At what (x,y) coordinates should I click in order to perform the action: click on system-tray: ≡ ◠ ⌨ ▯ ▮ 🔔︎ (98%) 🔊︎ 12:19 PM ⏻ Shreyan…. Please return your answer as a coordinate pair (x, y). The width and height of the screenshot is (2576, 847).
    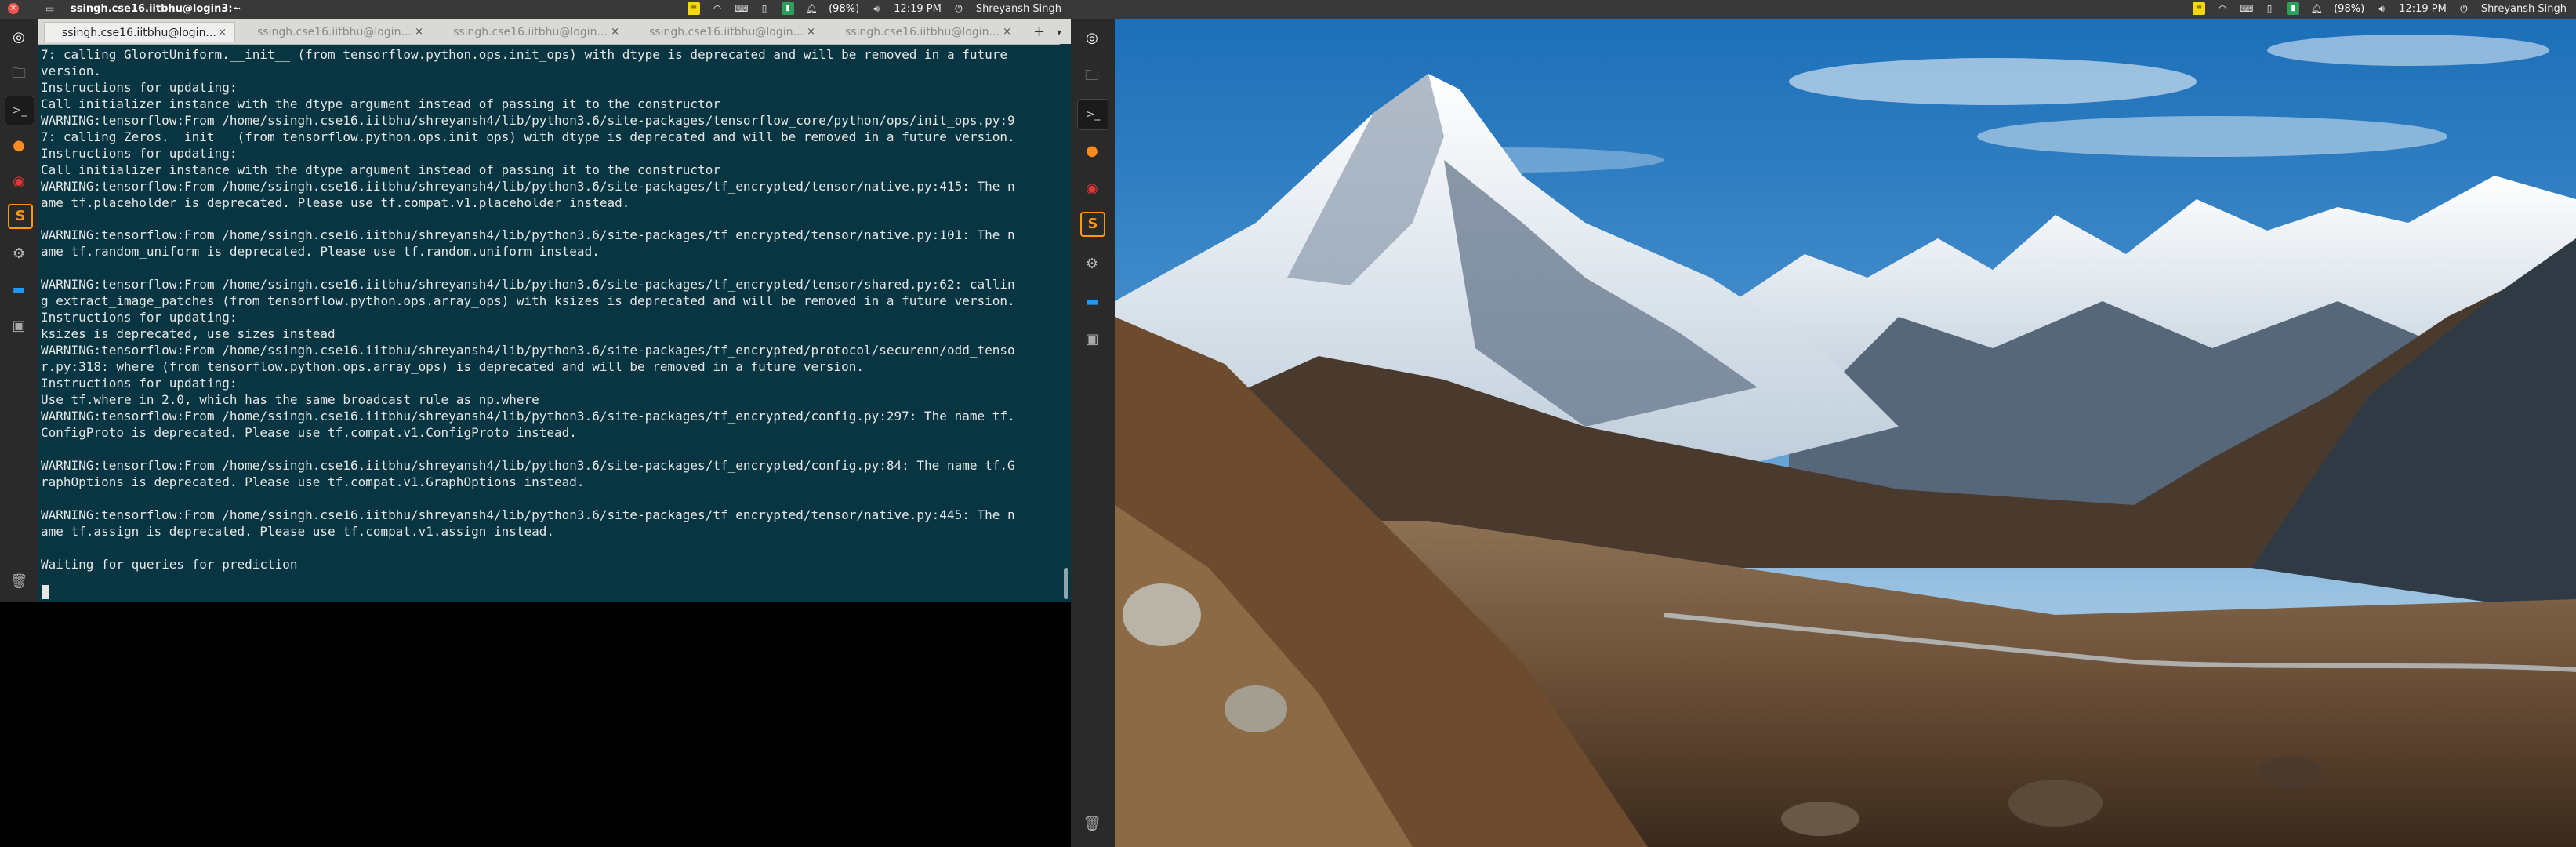
    Looking at the image, I should click on (875, 8).